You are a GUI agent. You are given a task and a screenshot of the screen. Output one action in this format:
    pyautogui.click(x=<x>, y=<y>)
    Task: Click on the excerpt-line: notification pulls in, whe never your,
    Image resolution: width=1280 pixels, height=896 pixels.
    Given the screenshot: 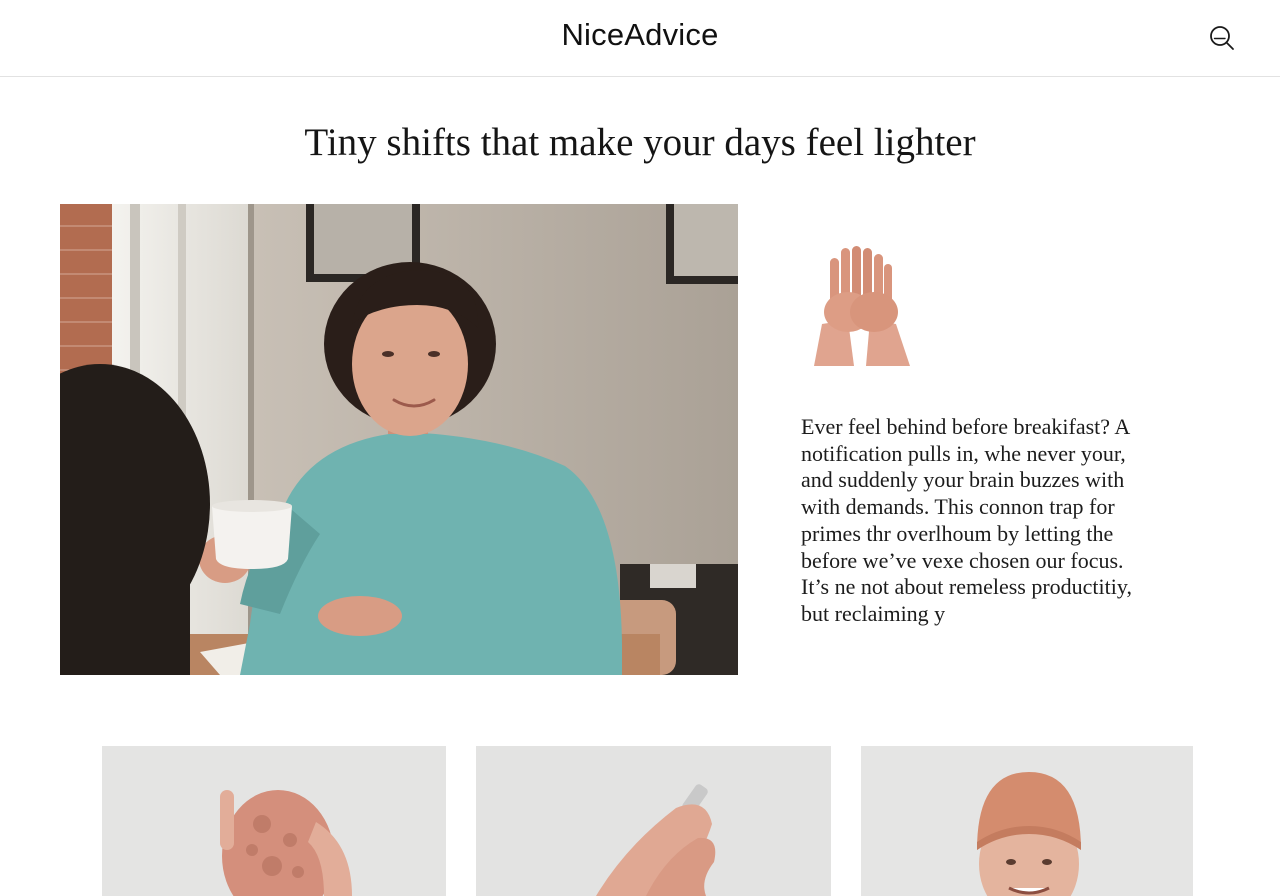 What is the action you would take?
    pyautogui.click(x=963, y=453)
    